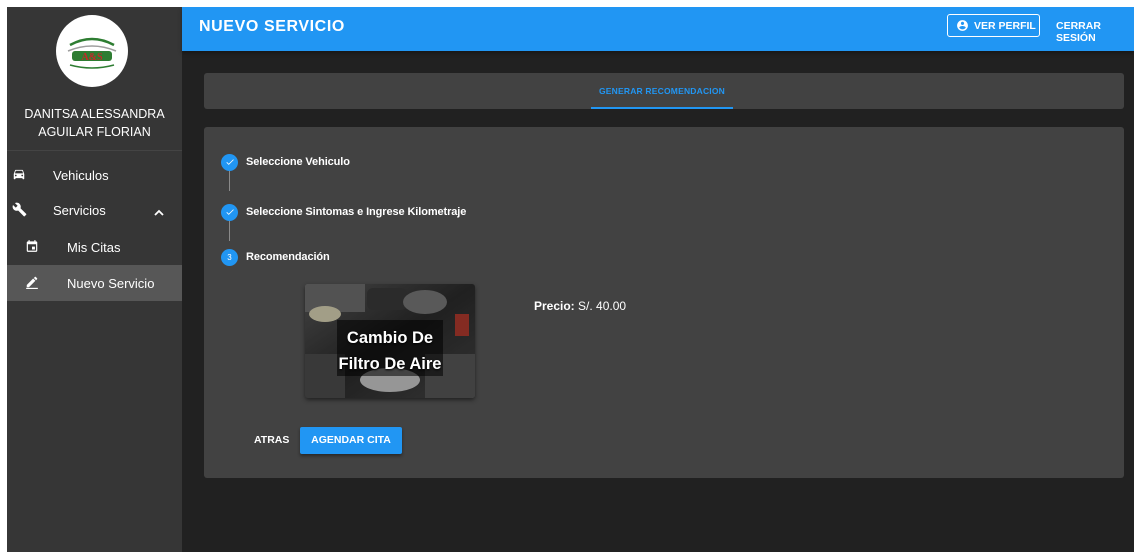 The width and height of the screenshot is (1141, 552). I want to click on sidebar-item-servicios: Servicios, so click(94, 210).